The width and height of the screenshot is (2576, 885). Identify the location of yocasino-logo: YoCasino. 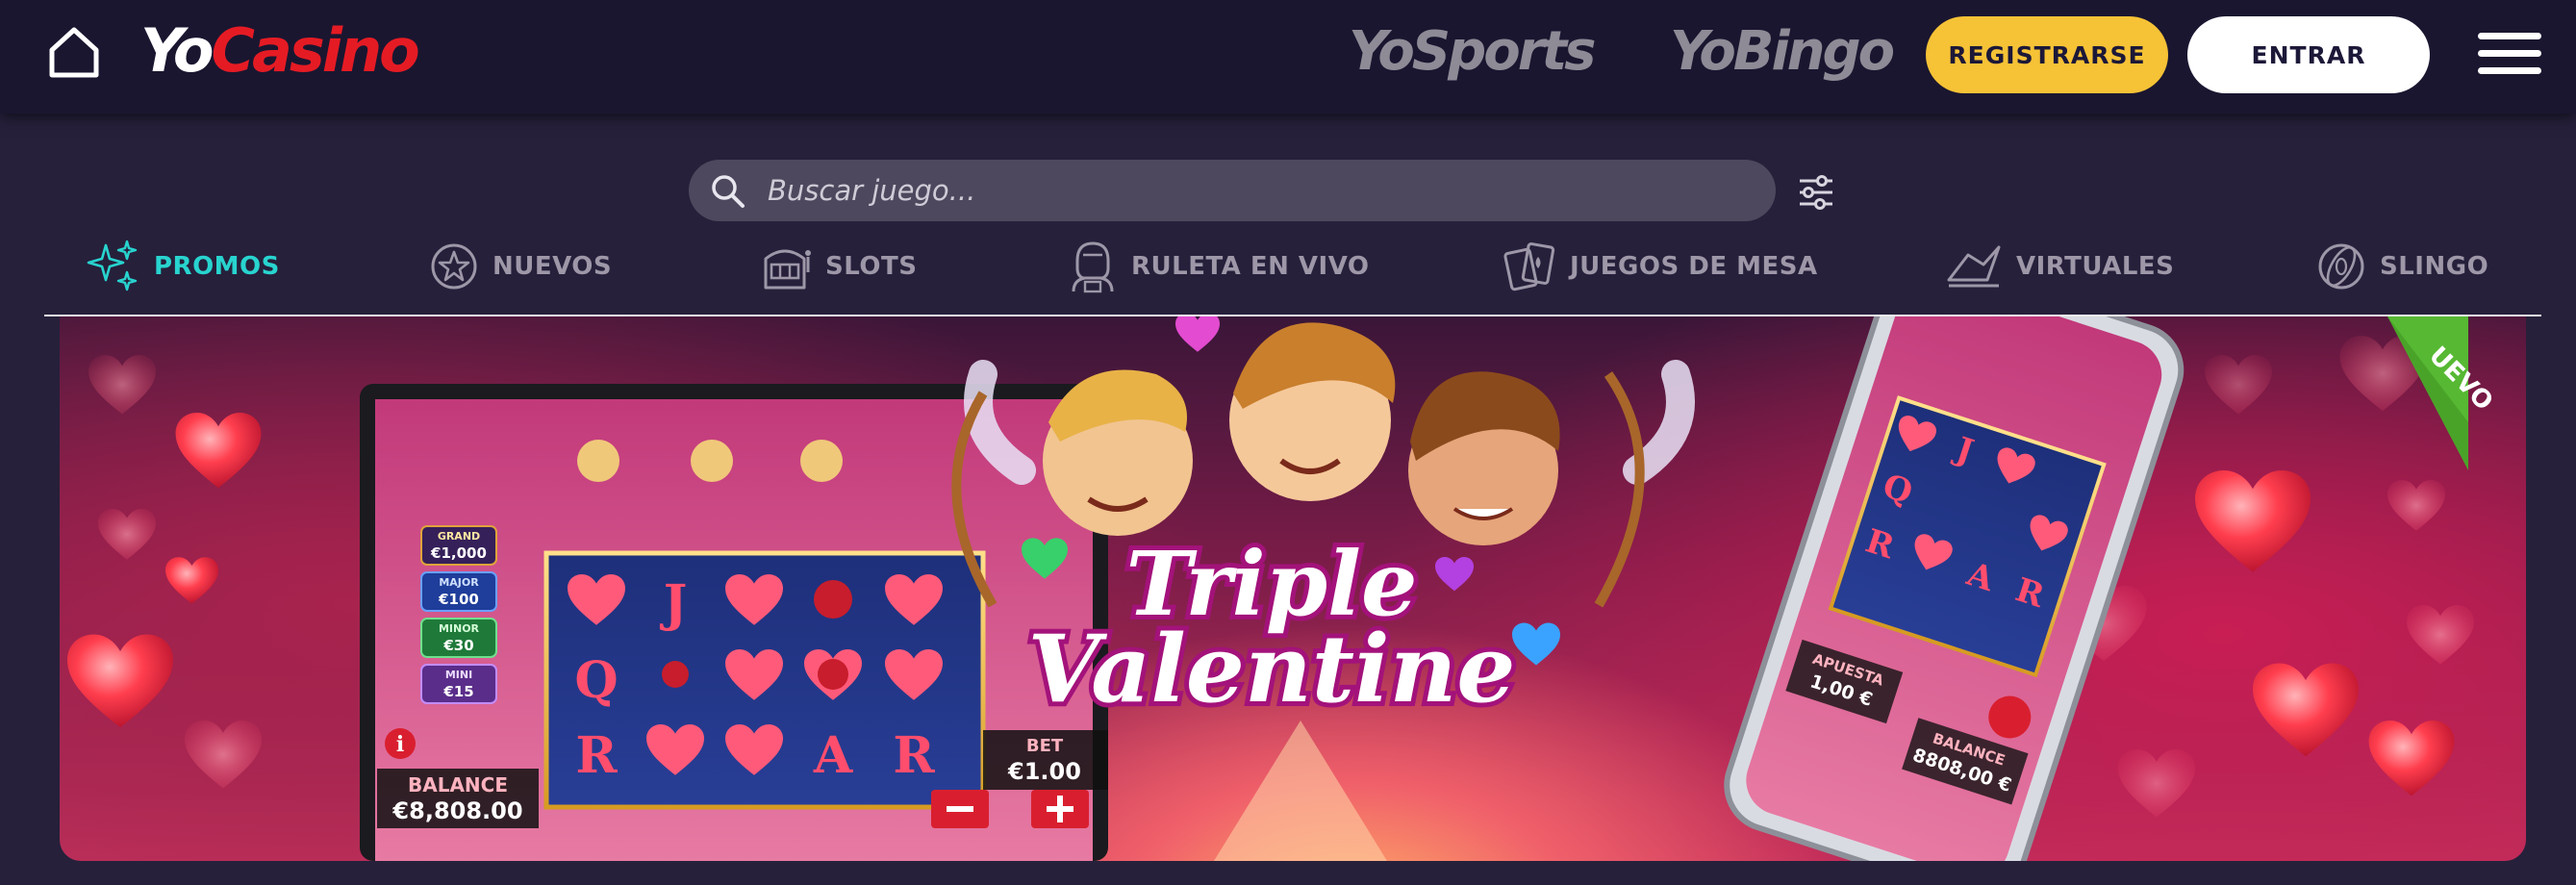
(280, 50).